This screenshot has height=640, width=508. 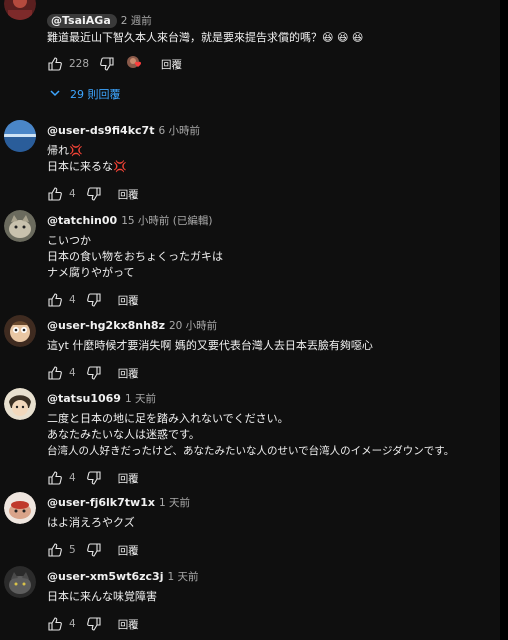 I want to click on comment-author: @user-ds9fi4kc7t, so click(x=100, y=130).